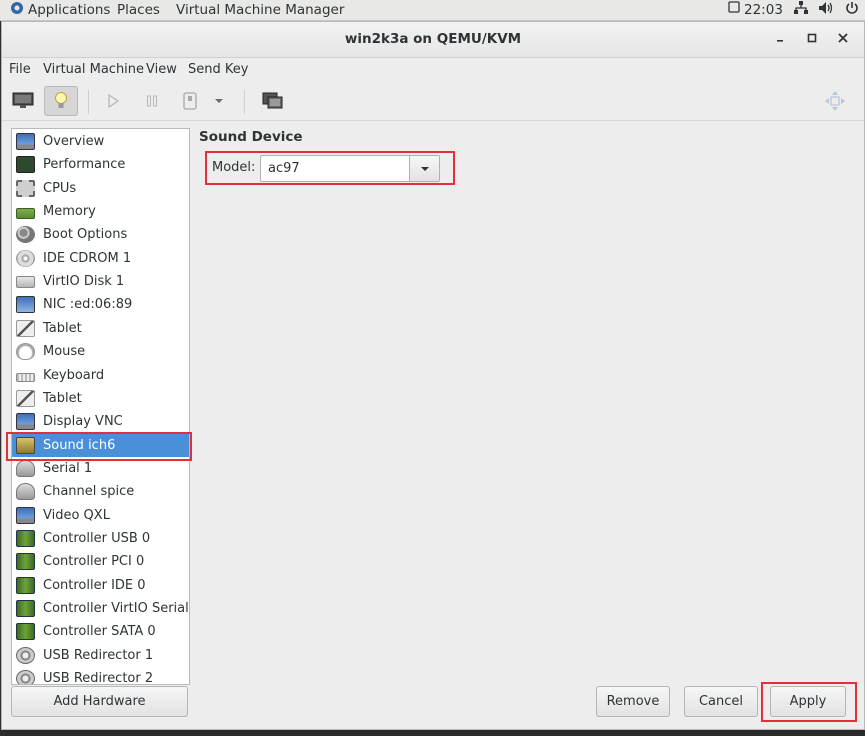 The width and height of the screenshot is (865, 736). I want to click on volume-icon, so click(826, 11).